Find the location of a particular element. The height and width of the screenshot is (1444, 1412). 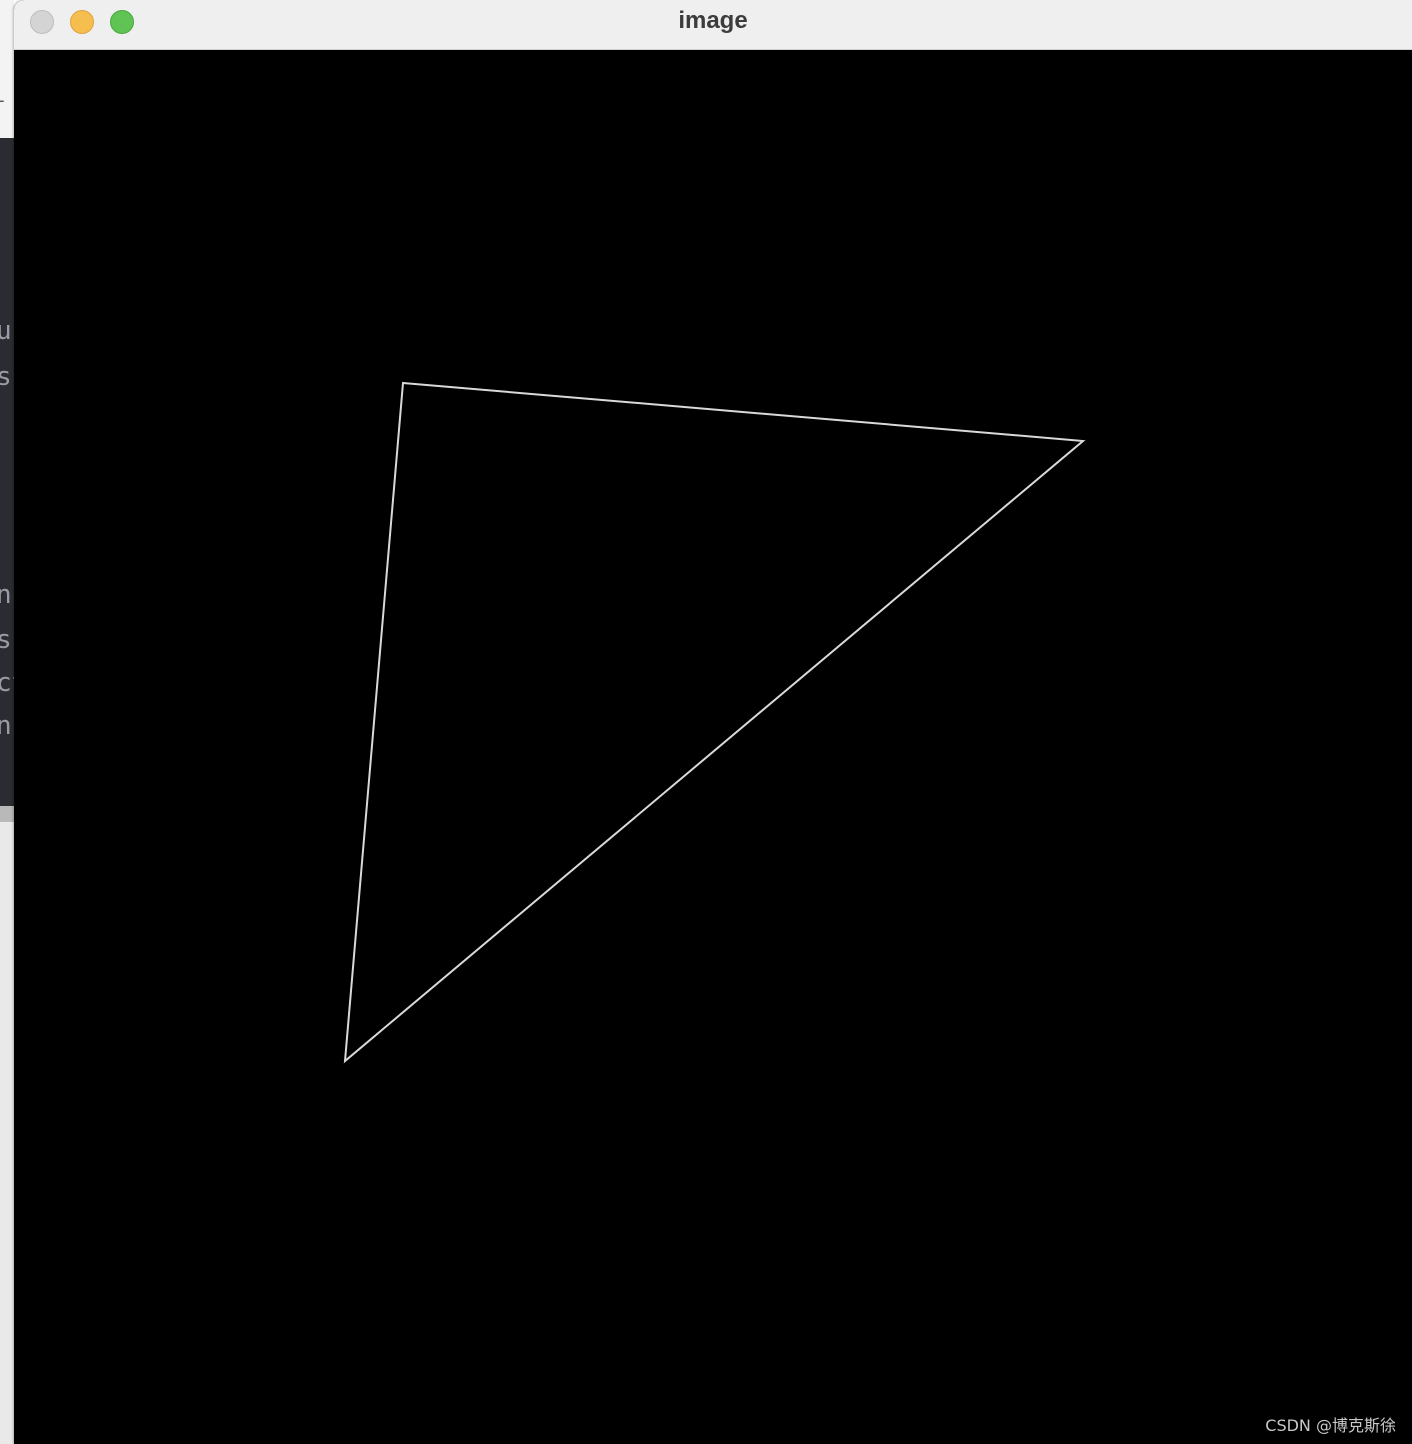

background-text-fragment: nc is located at coordinates (7, 595).